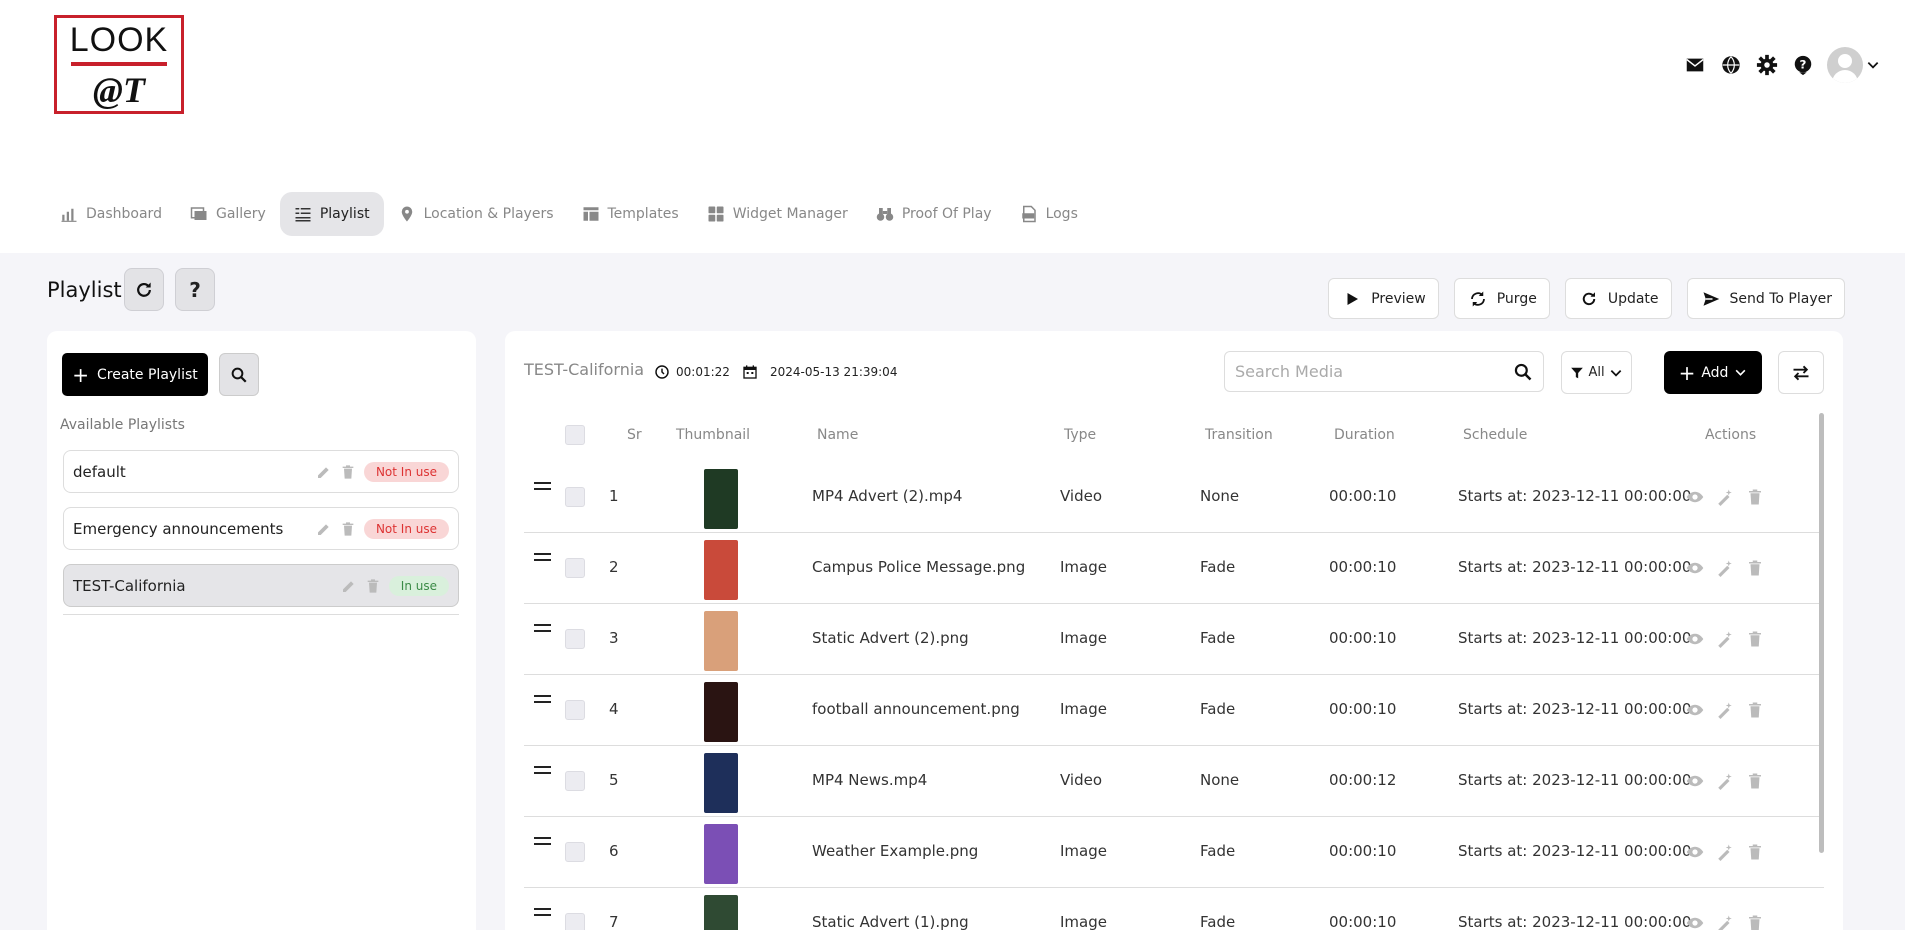 The height and width of the screenshot is (930, 1905). What do you see at coordinates (331, 214) in the screenshot?
I see `nav-playlist: Playlist` at bounding box center [331, 214].